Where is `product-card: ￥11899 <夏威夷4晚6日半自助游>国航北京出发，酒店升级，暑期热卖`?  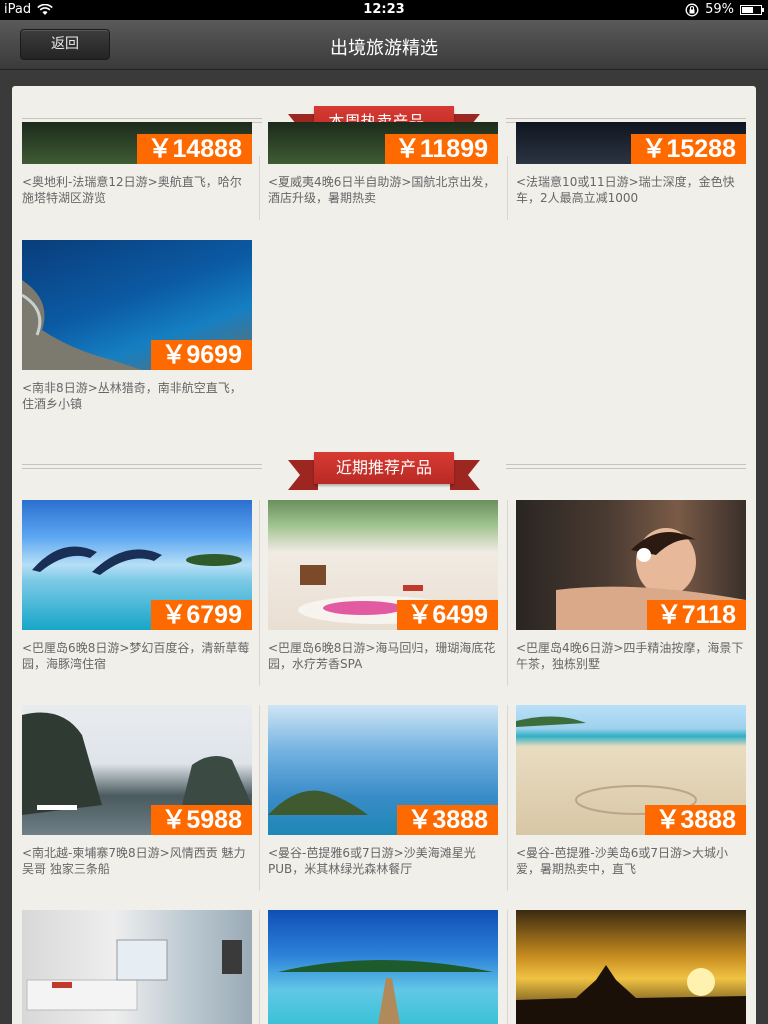
product-card: ￥11899 <夏威夷4晚6日半自助游>国航北京出发，酒店升级，暑期热卖 is located at coordinates (383, 164).